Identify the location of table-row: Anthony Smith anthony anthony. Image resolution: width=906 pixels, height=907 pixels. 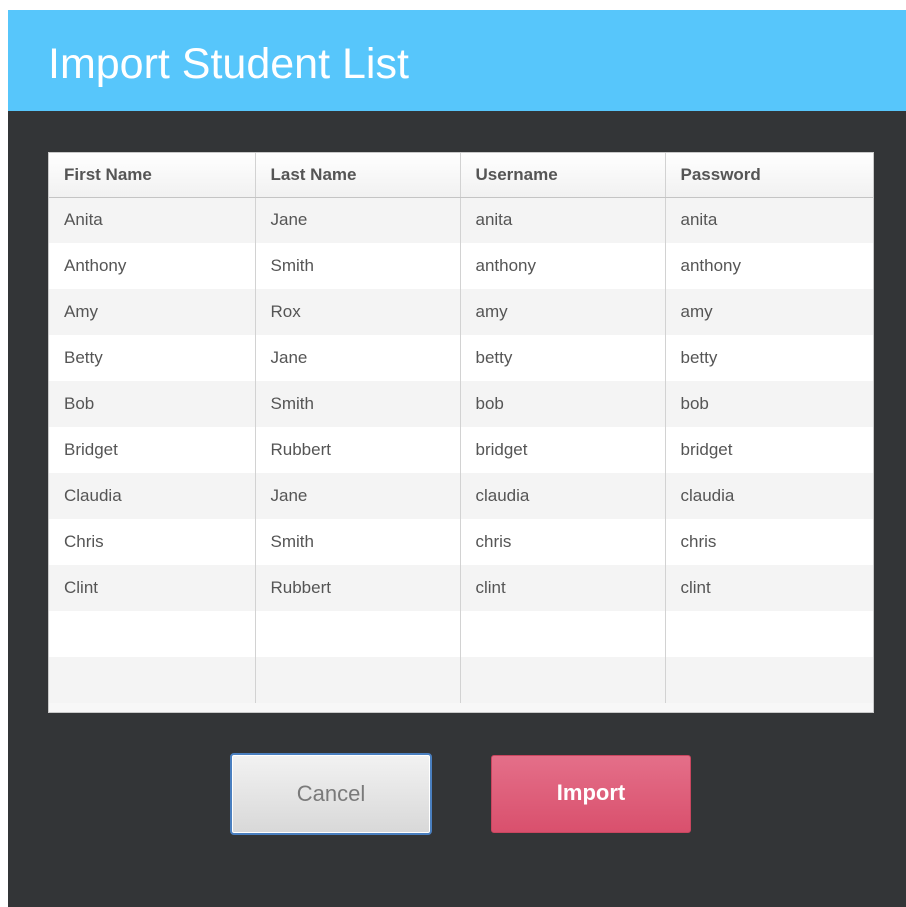
(461, 266).